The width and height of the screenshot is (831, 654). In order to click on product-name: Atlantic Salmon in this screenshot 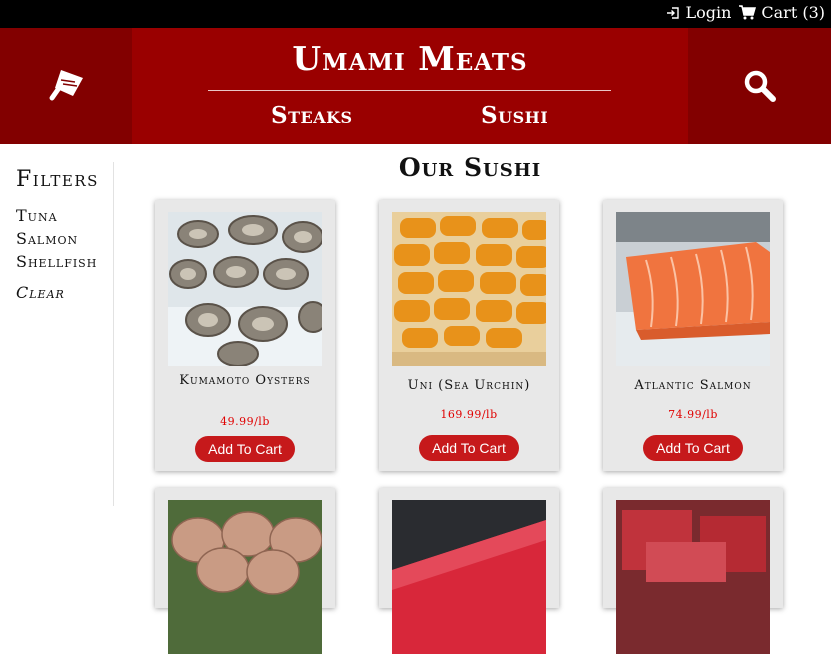, I will do `click(693, 385)`.